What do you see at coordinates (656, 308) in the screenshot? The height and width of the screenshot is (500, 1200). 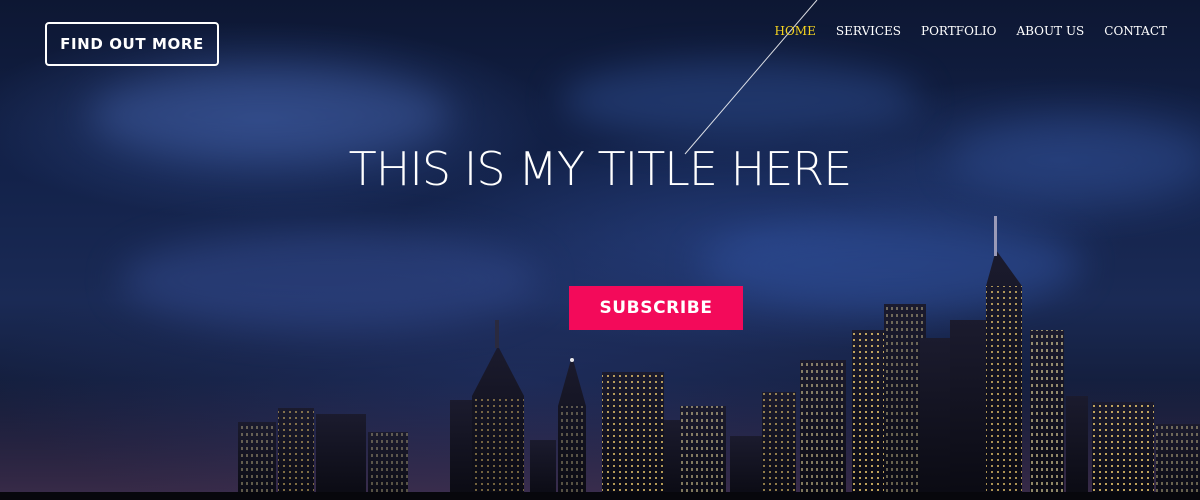 I see `subscribe-button: SUBSCRIBE` at bounding box center [656, 308].